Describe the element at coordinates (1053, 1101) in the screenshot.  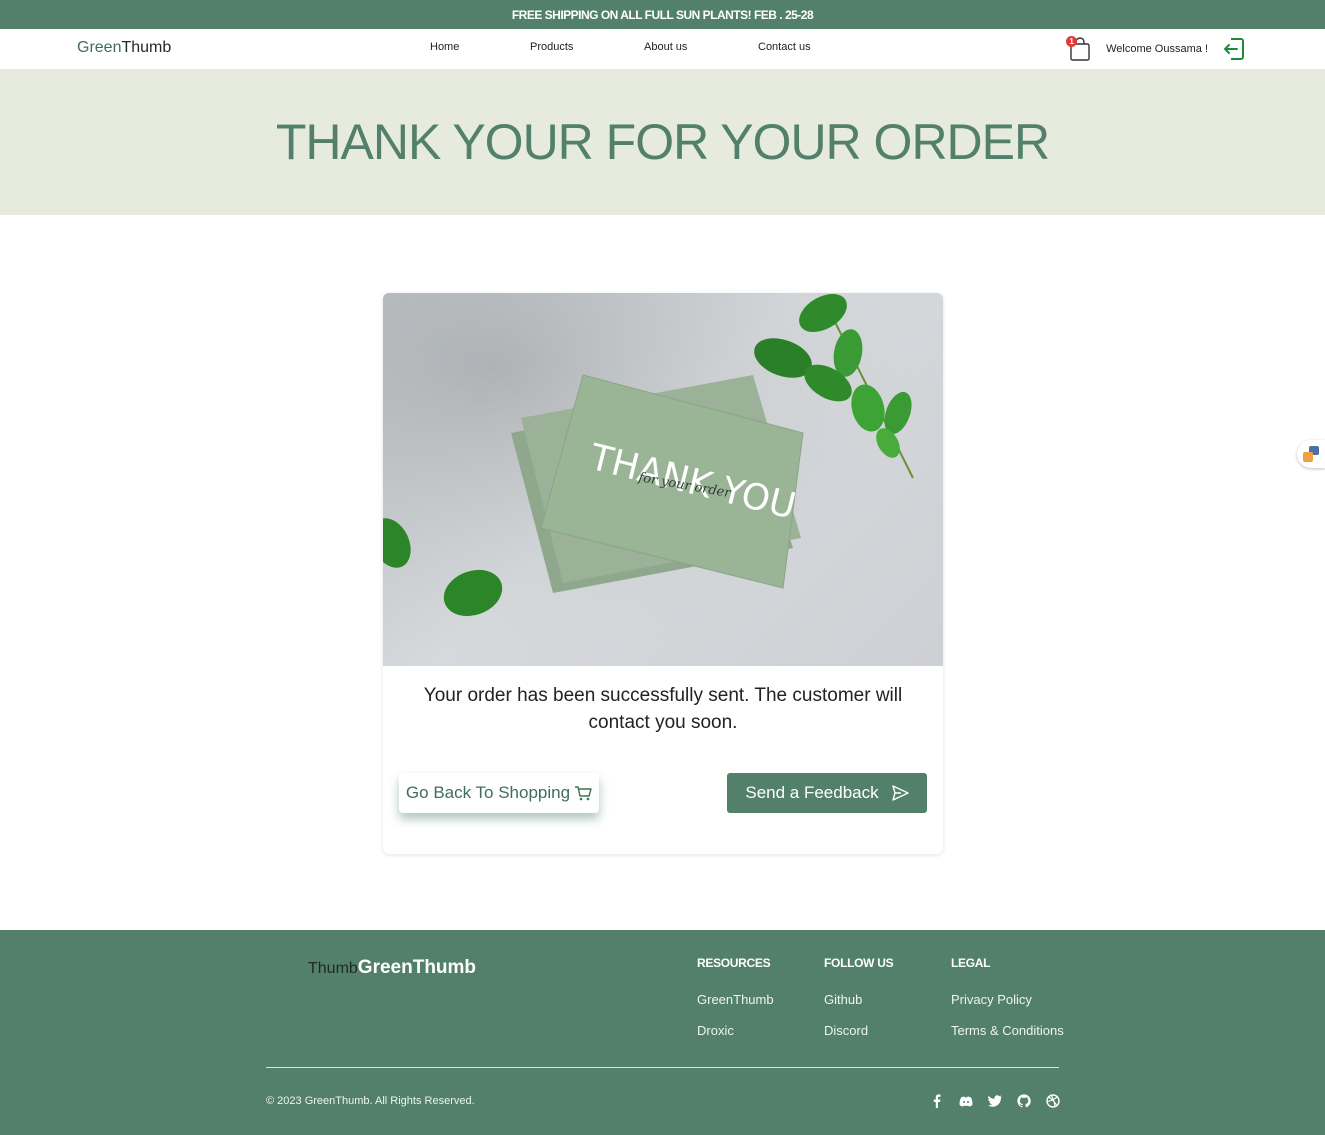
I see `dribbble-icon` at that location.